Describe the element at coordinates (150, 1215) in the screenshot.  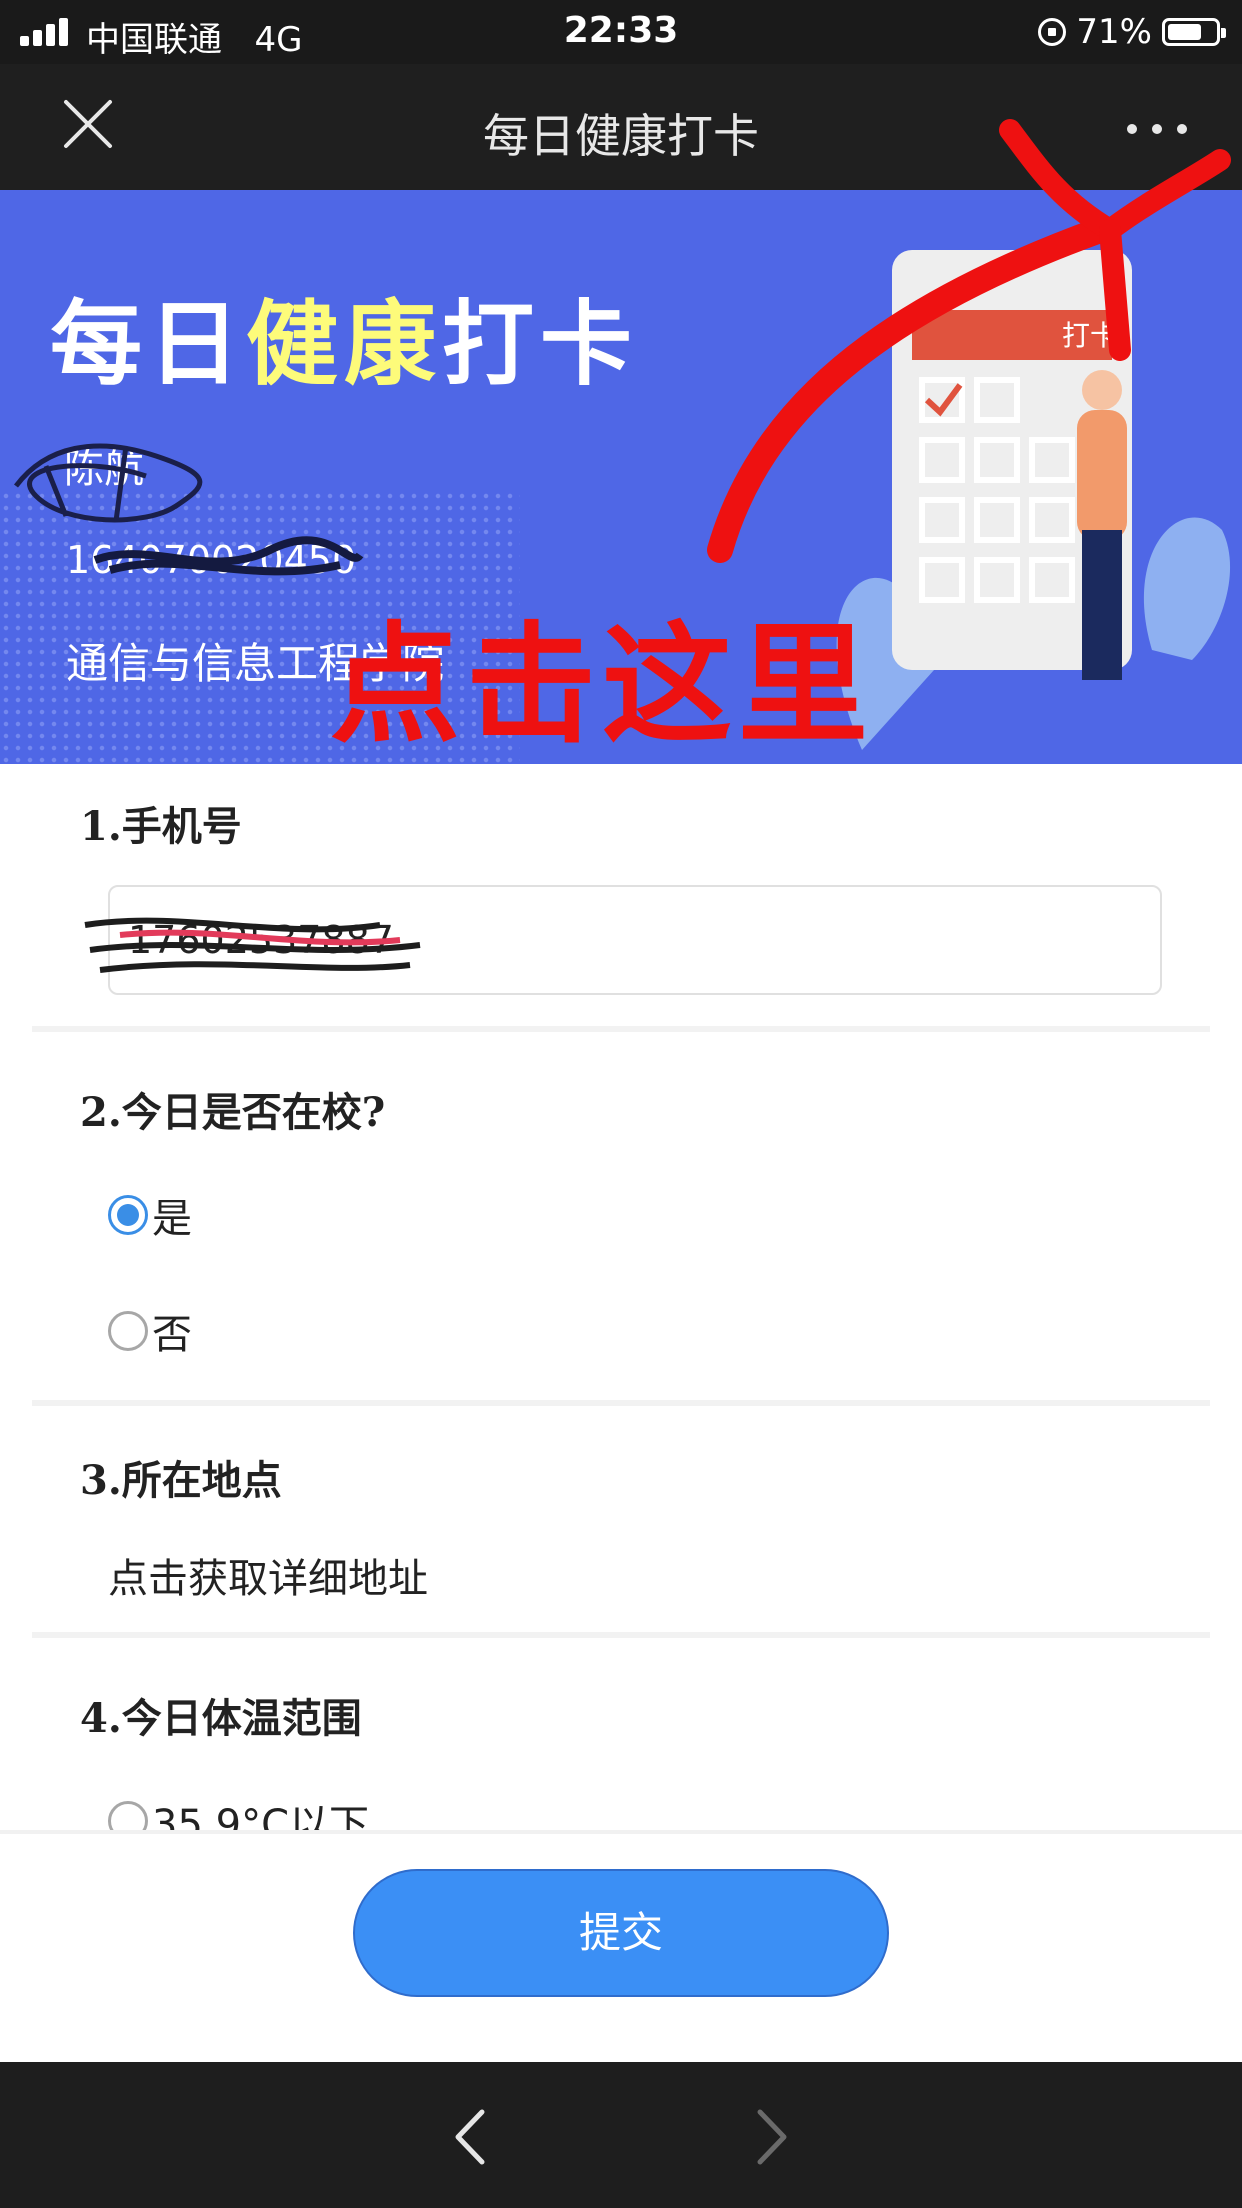
I see `radio-option-yes: 是` at that location.